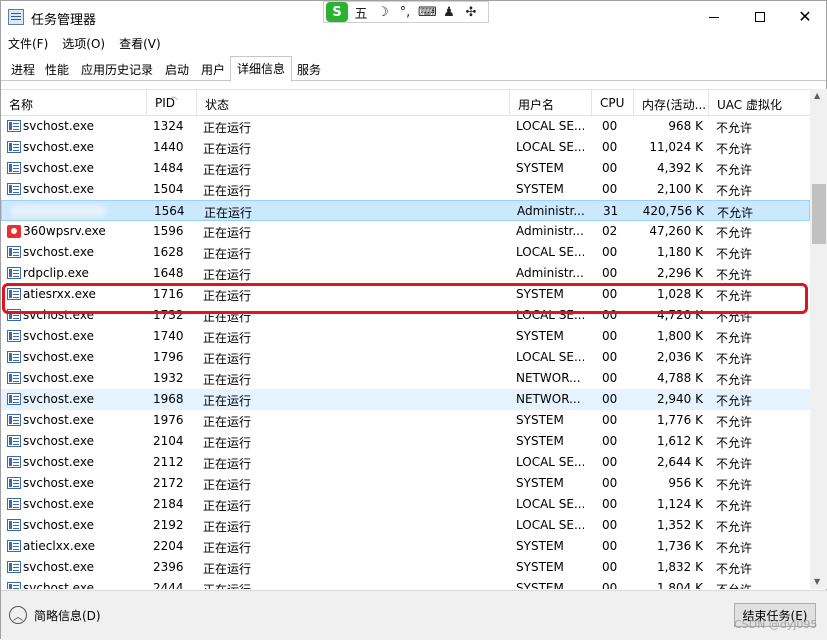  I want to click on process-pid: 1740, so click(168, 336).